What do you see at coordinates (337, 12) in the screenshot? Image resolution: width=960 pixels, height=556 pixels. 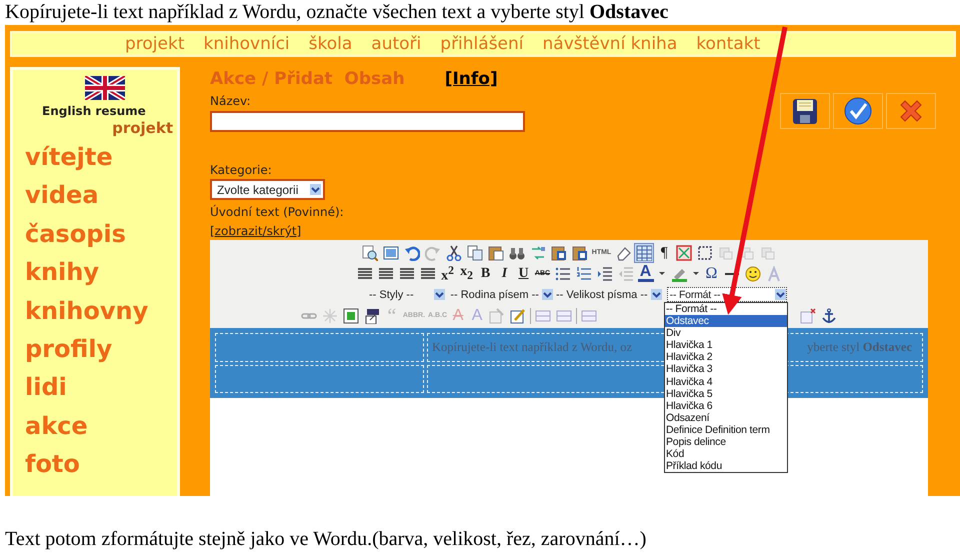 I see `caption: Kopírujete-li text například z Wordu, označte všechen text a vyberte styl Odstavec` at bounding box center [337, 12].